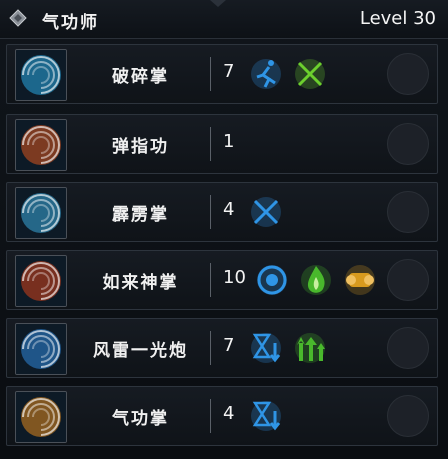 This screenshot has width=448, height=459. What do you see at coordinates (140, 351) in the screenshot?
I see `skill-name: 风雷一光炮` at bounding box center [140, 351].